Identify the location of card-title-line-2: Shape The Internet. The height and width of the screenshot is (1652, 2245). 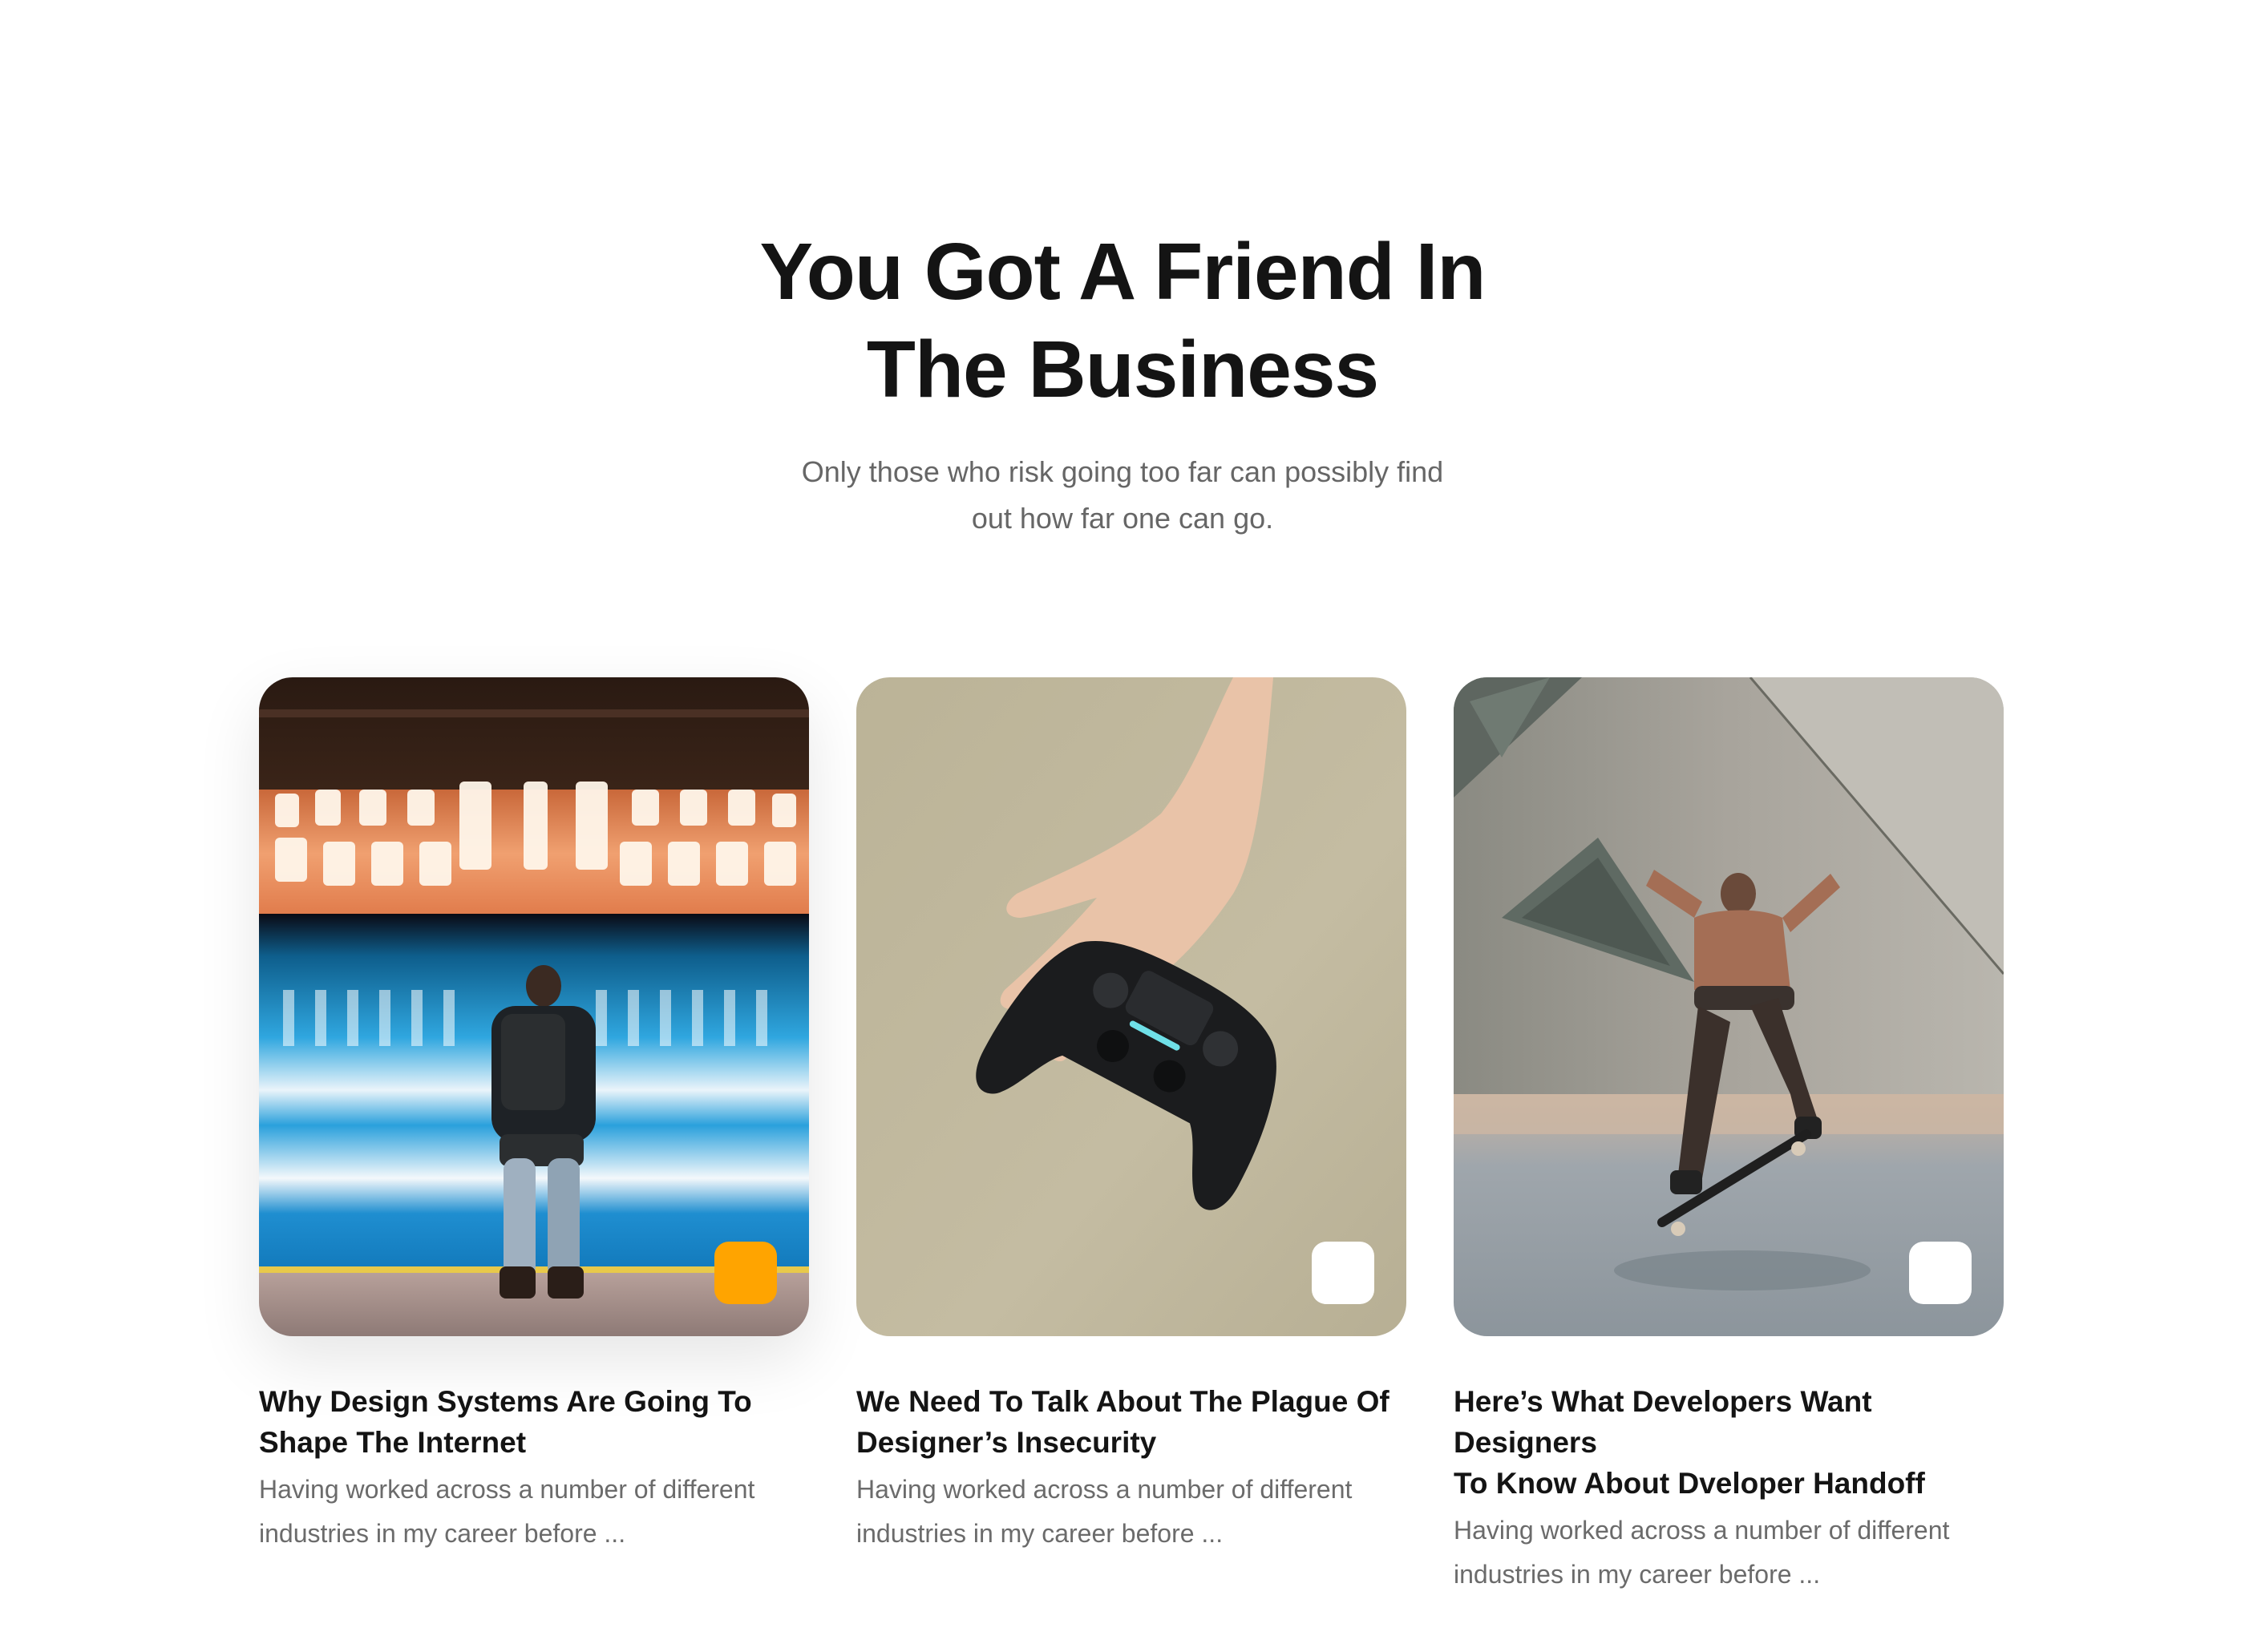
(393, 1442).